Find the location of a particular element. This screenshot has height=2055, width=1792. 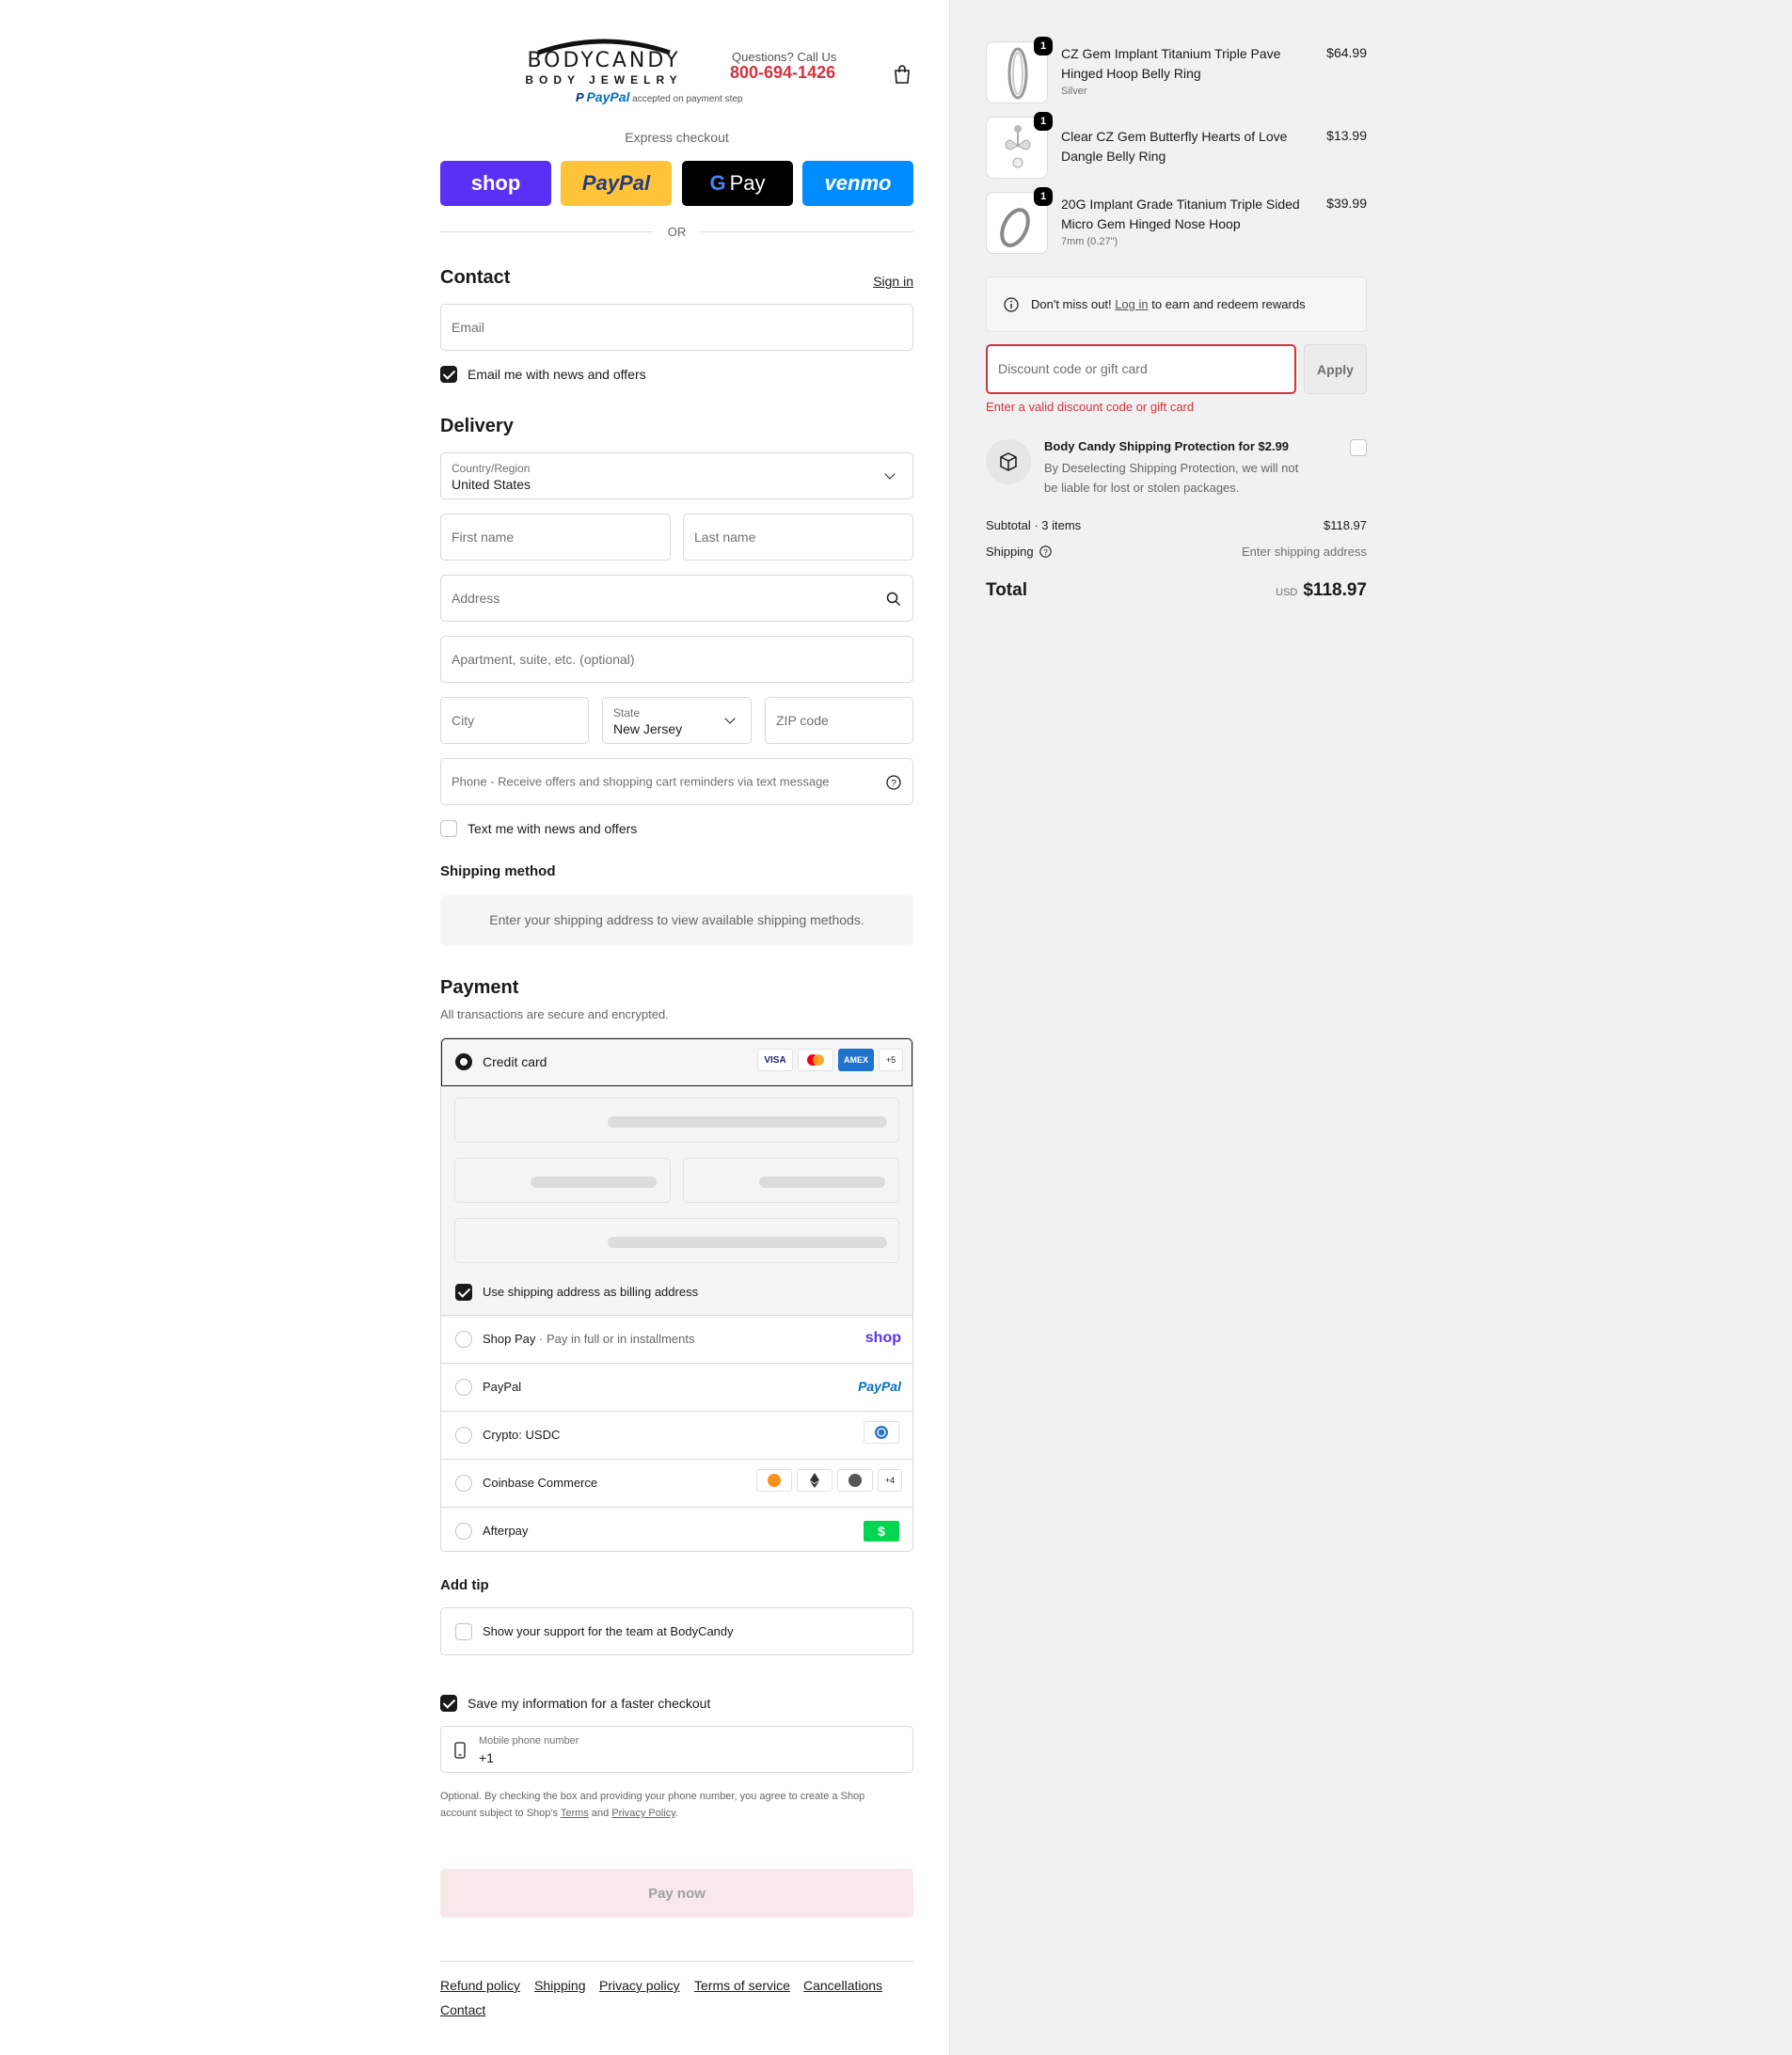

mastercard-icon is located at coordinates (816, 1060).